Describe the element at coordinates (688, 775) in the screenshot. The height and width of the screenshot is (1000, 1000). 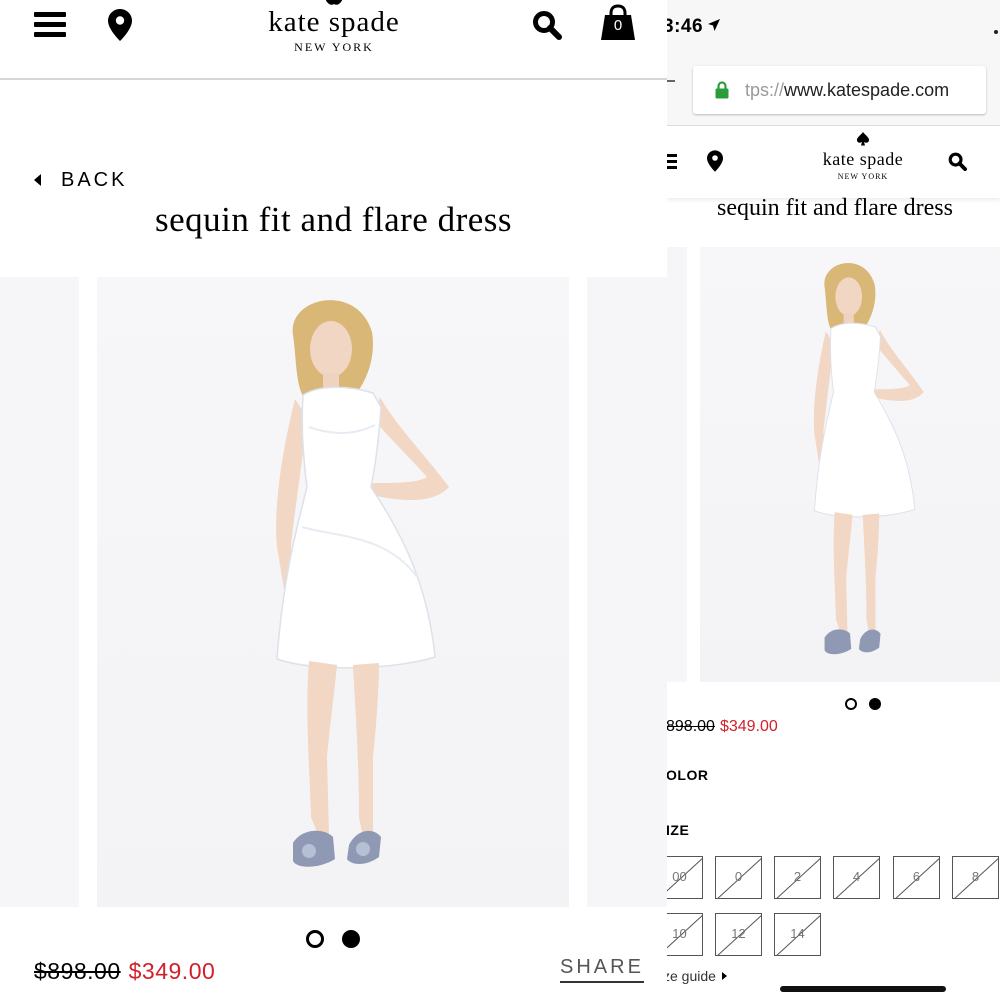
I see `color-label: OLOR` at that location.